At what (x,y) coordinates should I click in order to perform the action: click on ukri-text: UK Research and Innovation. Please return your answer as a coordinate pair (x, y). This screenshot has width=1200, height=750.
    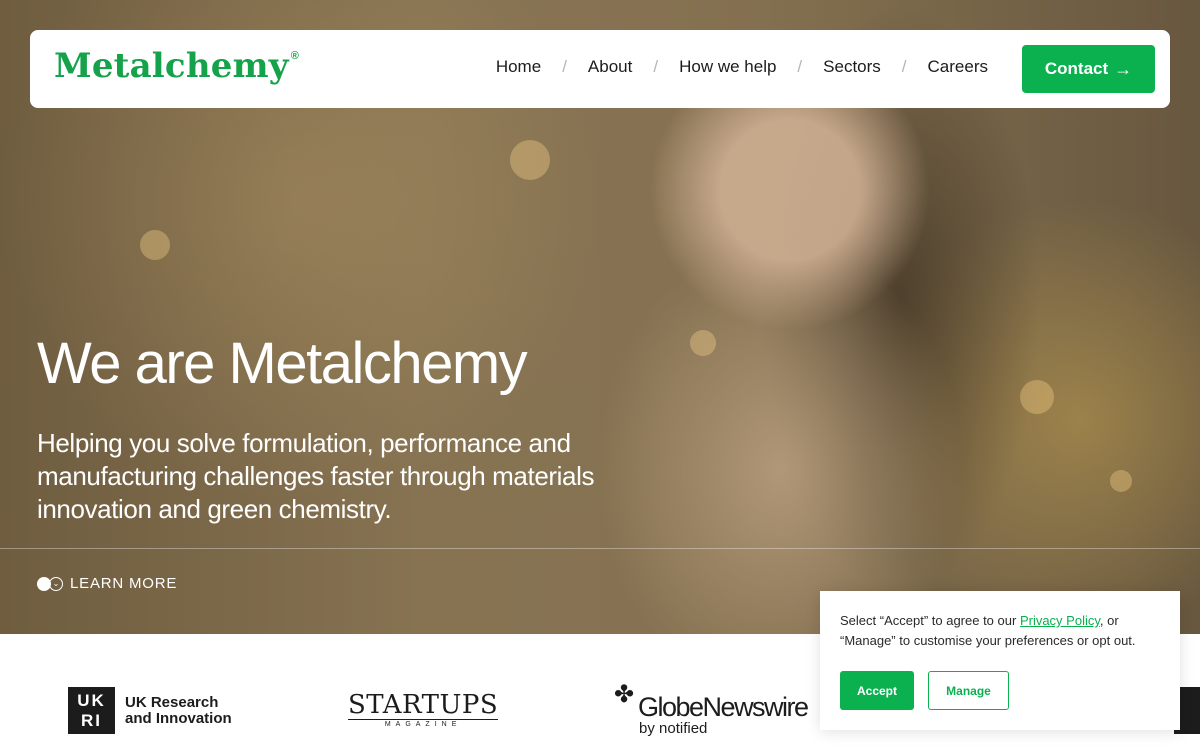
    Looking at the image, I should click on (178, 710).